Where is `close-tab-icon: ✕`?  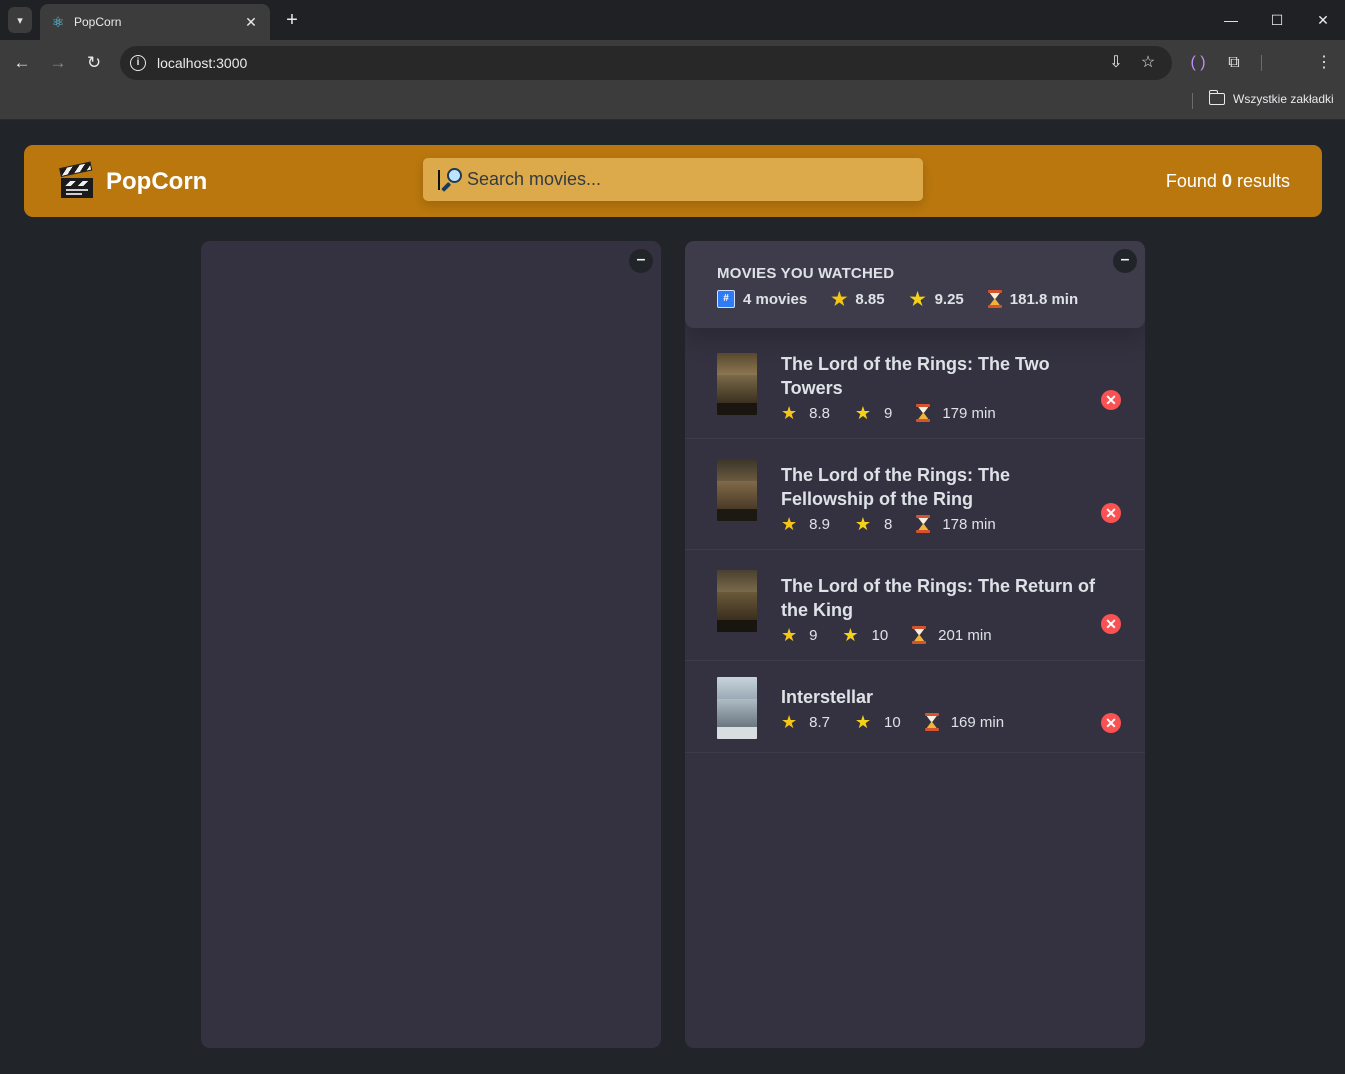
close-tab-icon: ✕ is located at coordinates (251, 22).